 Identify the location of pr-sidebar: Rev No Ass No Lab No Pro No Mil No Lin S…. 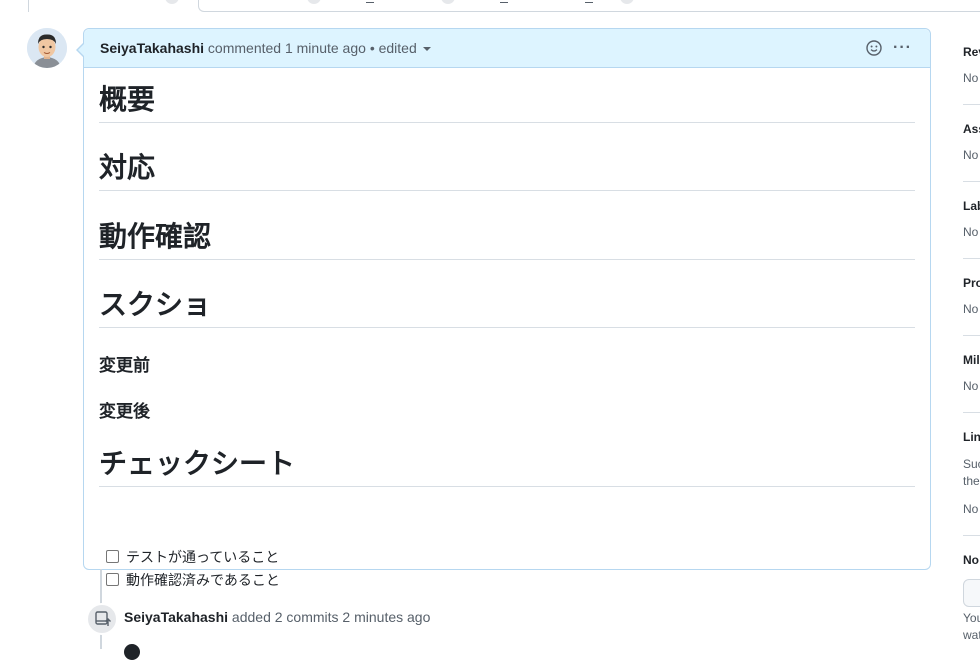
(971, 324).